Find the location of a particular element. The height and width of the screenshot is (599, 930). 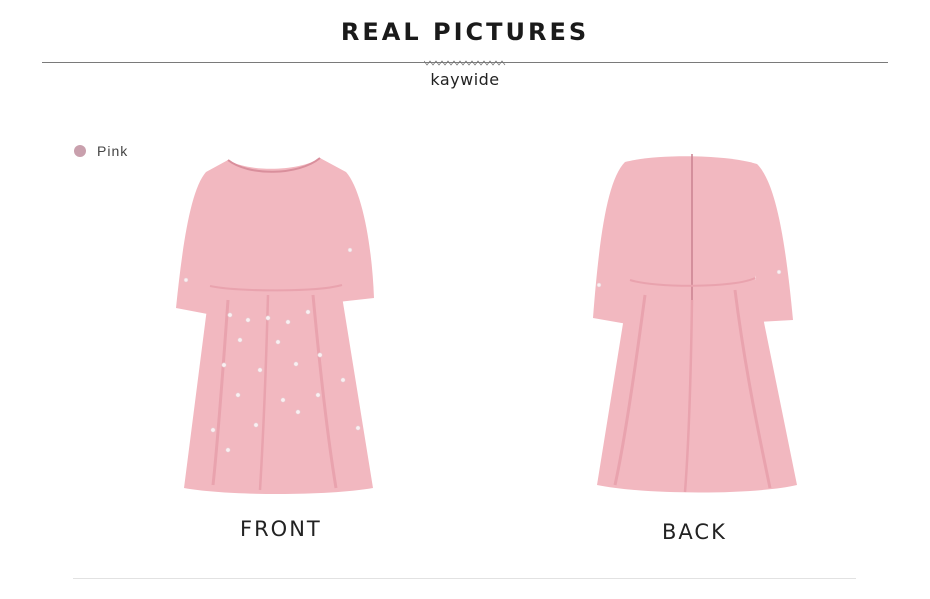

dress-back-image is located at coordinates (695, 323).